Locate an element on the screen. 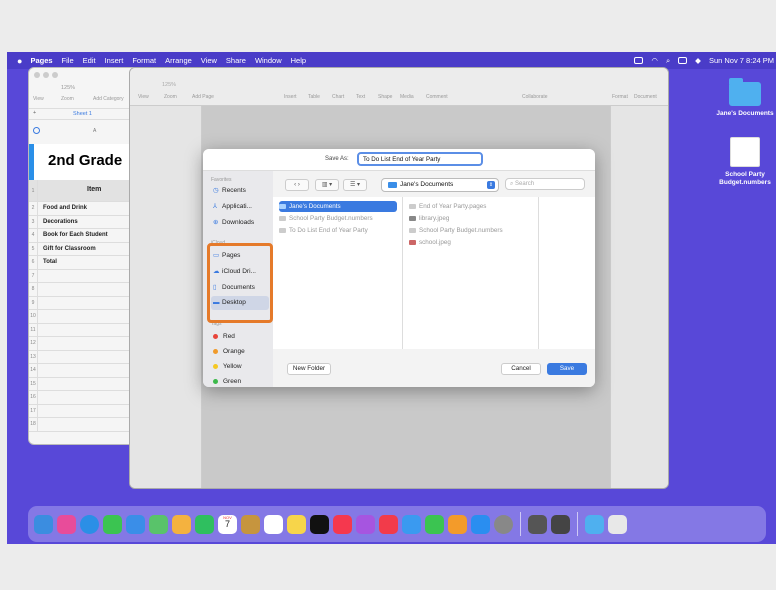 This screenshot has width=776, height=590. toolbar-add-page: Add Page is located at coordinates (203, 97).